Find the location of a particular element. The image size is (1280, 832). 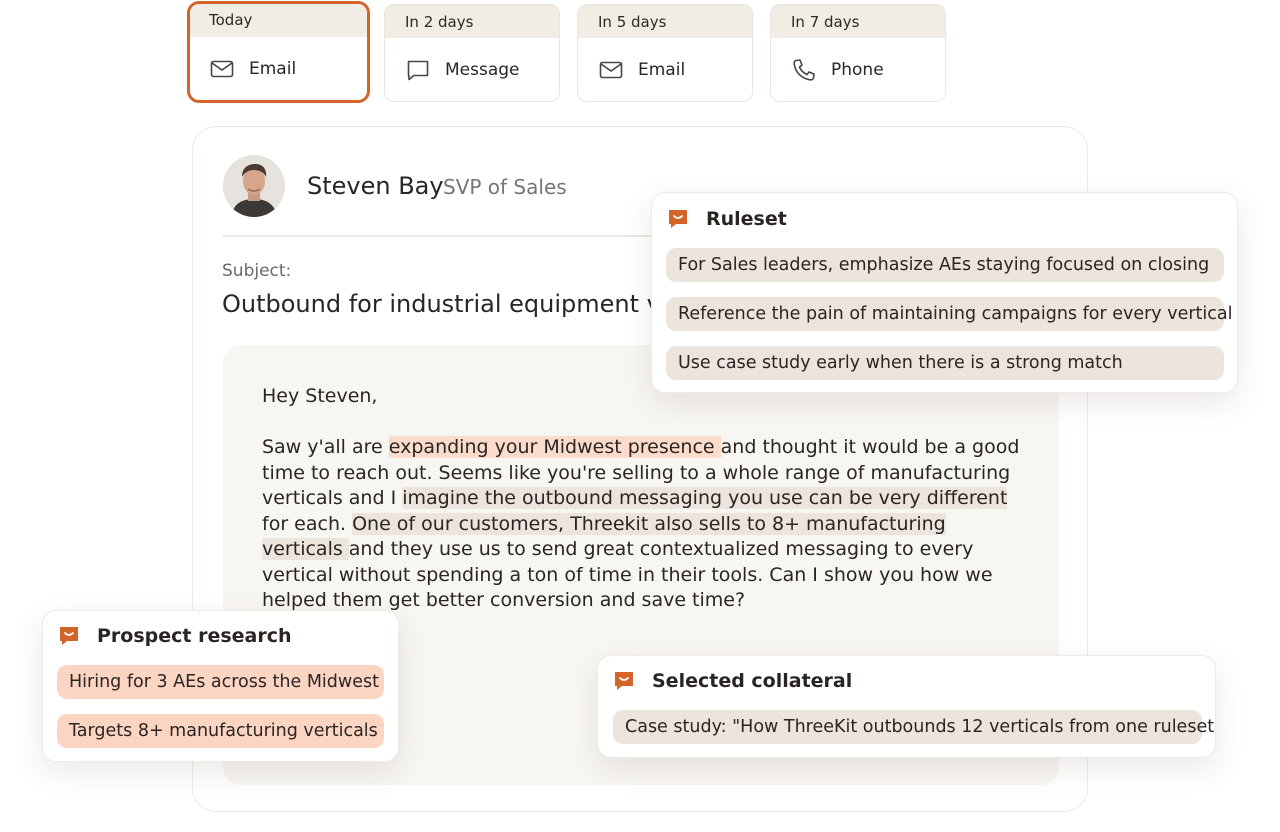

panel-title: Prospect research is located at coordinates (194, 636).